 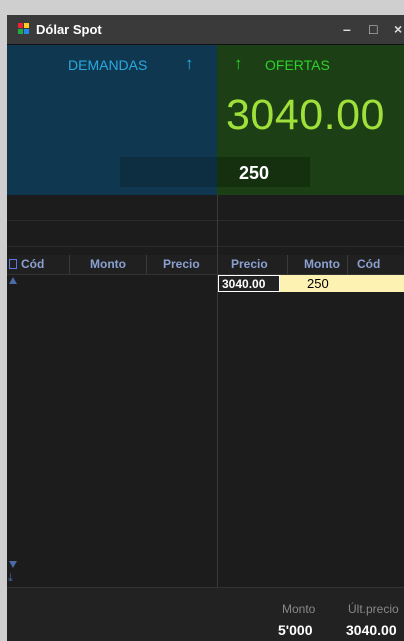 What do you see at coordinates (24, 29) in the screenshot?
I see `app-logo-icon` at bounding box center [24, 29].